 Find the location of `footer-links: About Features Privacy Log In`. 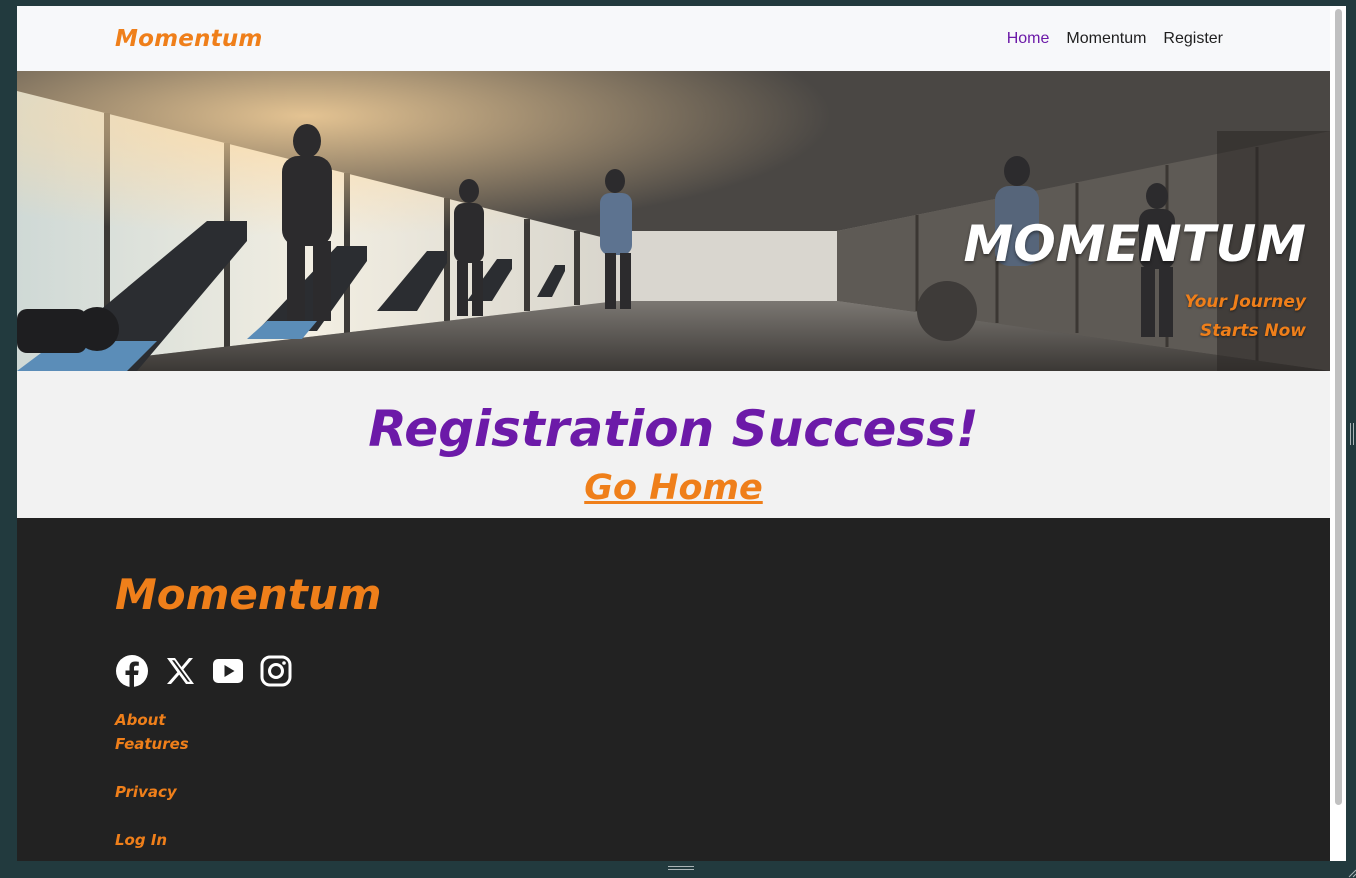

footer-links: About Features Privacy Log In is located at coordinates (722, 780).